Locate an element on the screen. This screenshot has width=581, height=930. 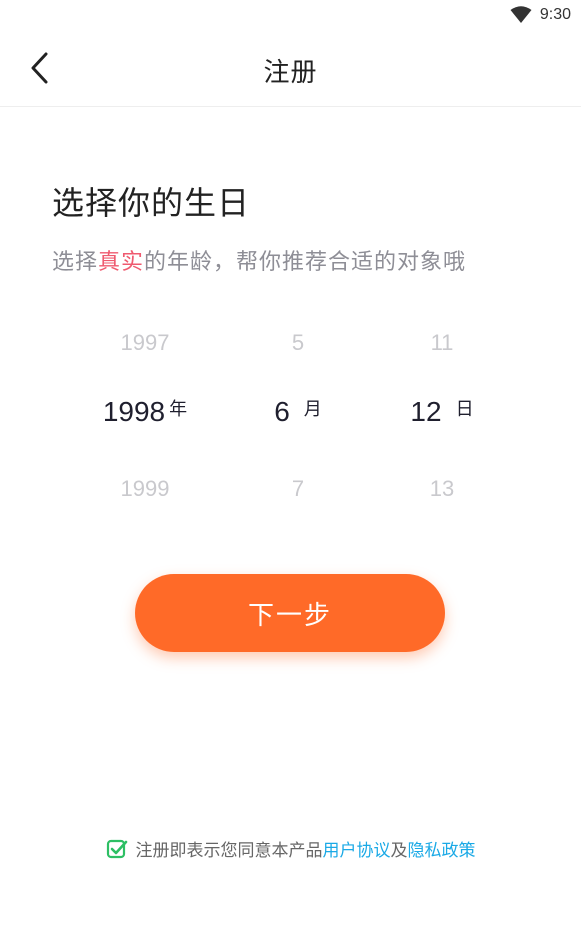
month-next-option: 7 is located at coordinates (298, 489).